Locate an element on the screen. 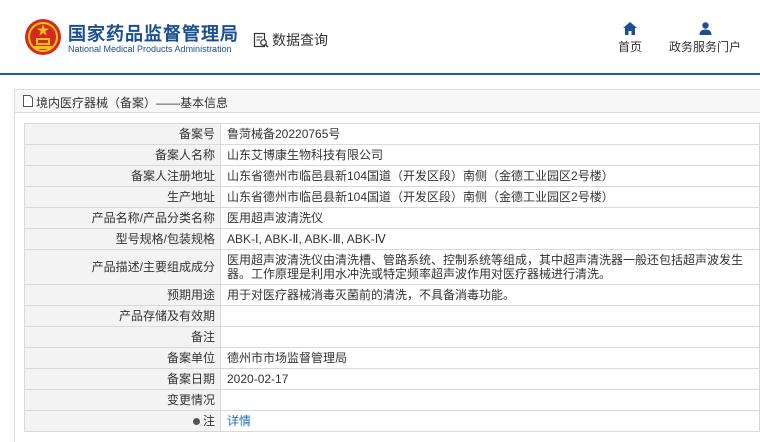 Image resolution: width=760 pixels, height=442 pixels. table-row: 型号规格/包装规格 ABK-Ⅰ, ABK-Ⅱ, ABK-Ⅲ, ABK-Ⅳ is located at coordinates (392, 239).